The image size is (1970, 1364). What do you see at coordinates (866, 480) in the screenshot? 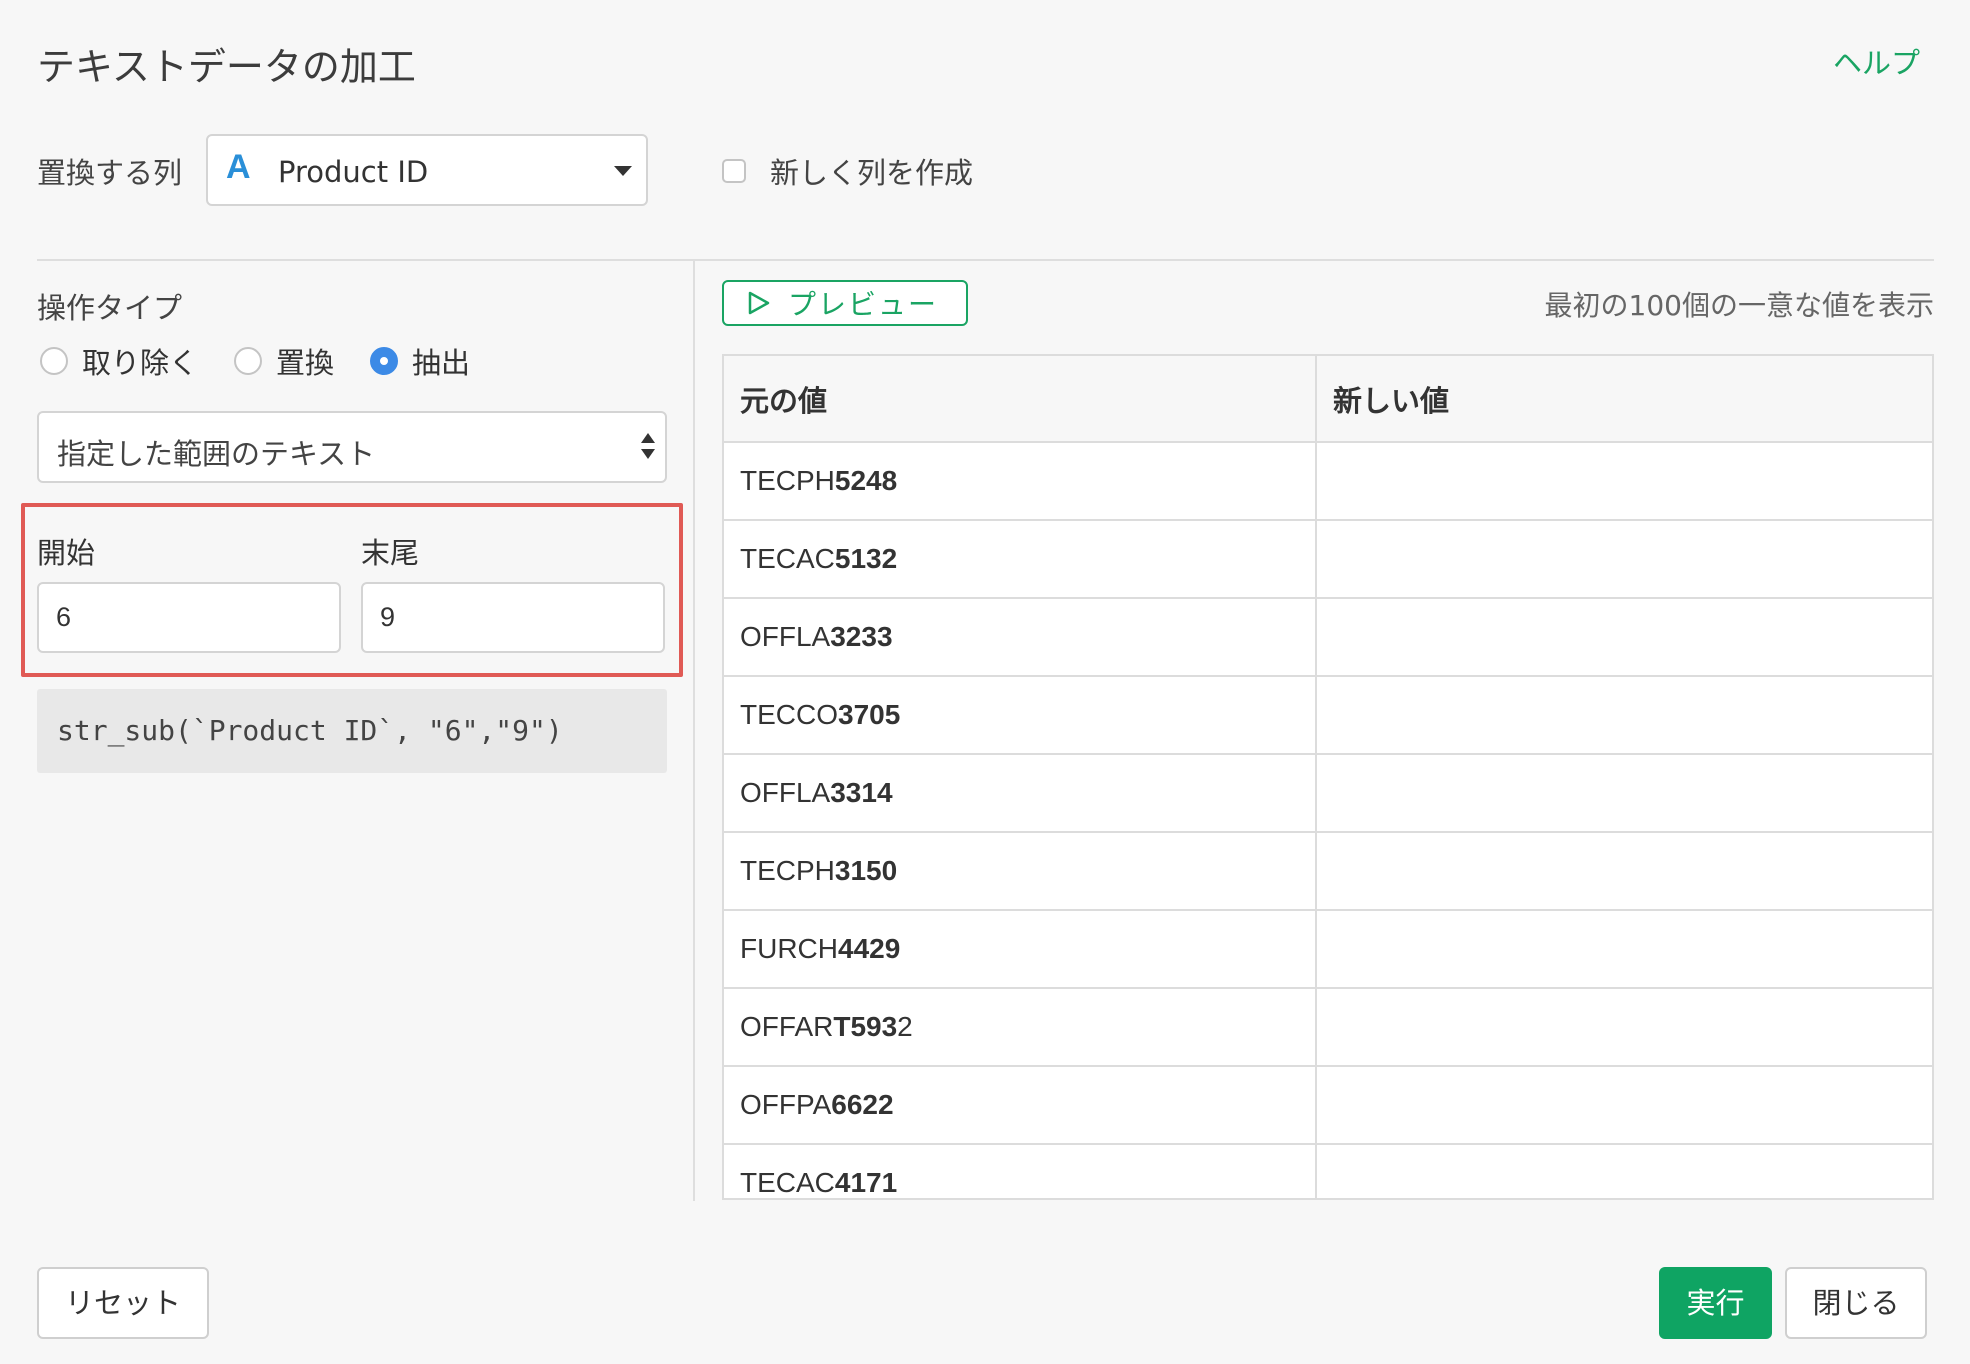
I see `original-value-extracted: 5248` at bounding box center [866, 480].